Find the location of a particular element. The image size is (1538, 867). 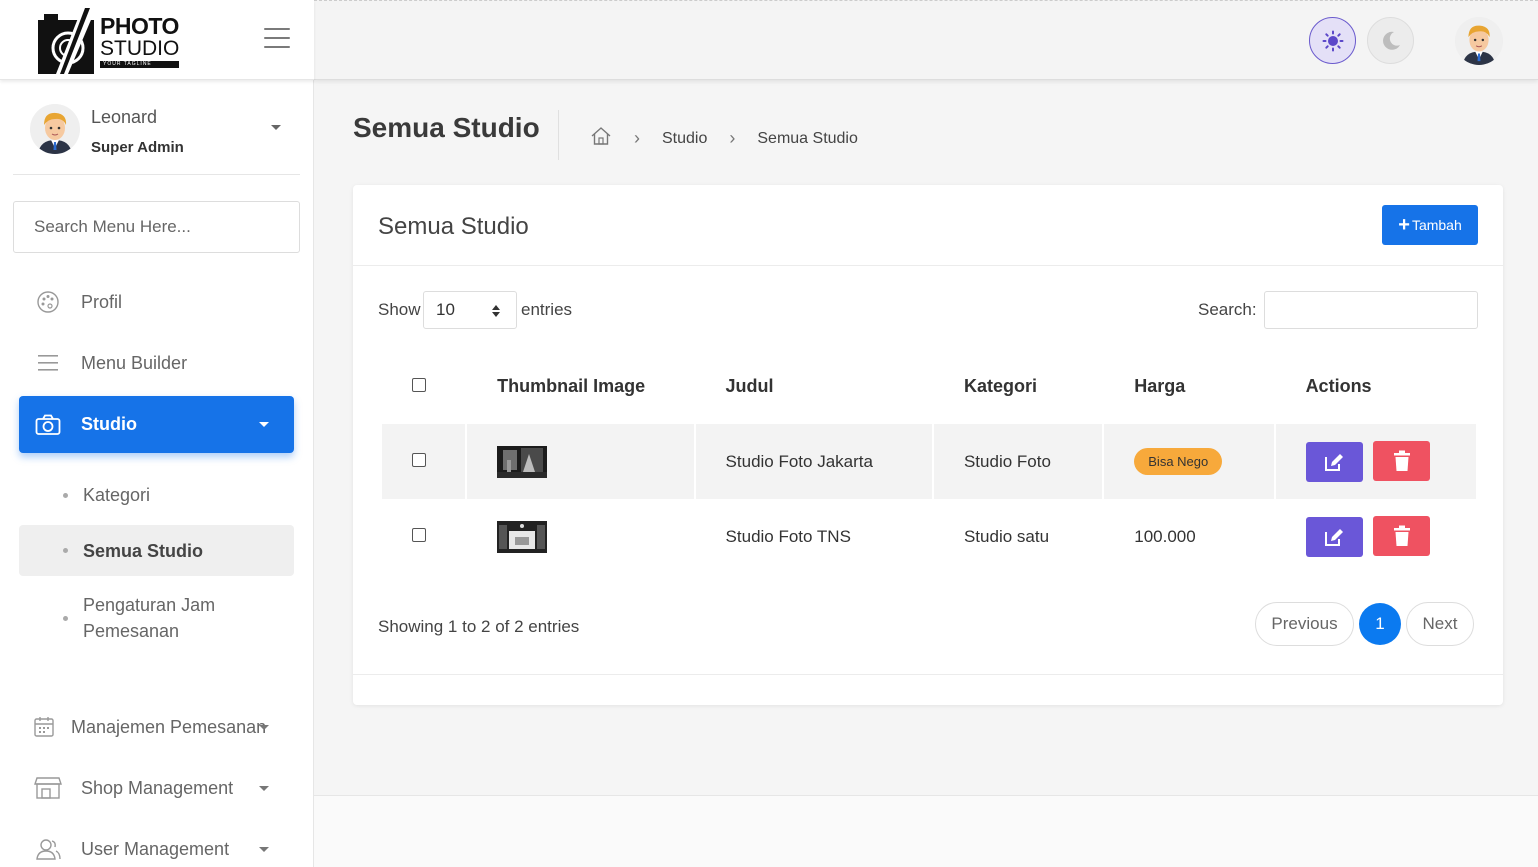

camera-logo-icon is located at coordinates (67, 41).